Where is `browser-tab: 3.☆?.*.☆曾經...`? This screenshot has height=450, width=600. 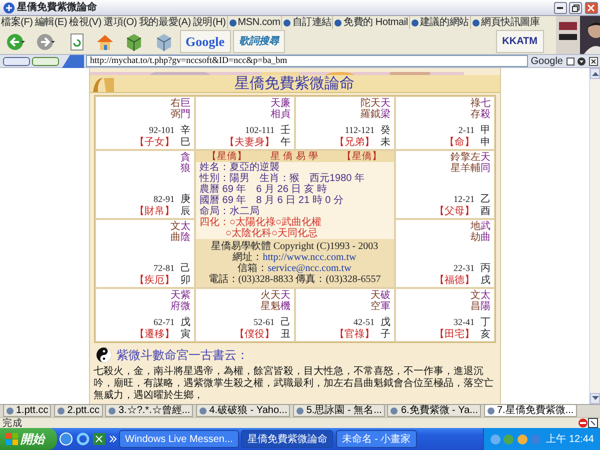 browser-tab: 3.☆?.*.☆曾經... is located at coordinates (149, 410).